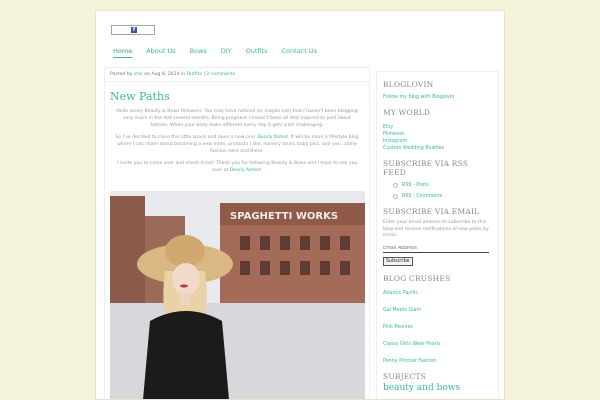 This screenshot has width=600, height=400. Describe the element at coordinates (437, 141) in the screenshot. I see `instagram-link: Instagram` at that location.